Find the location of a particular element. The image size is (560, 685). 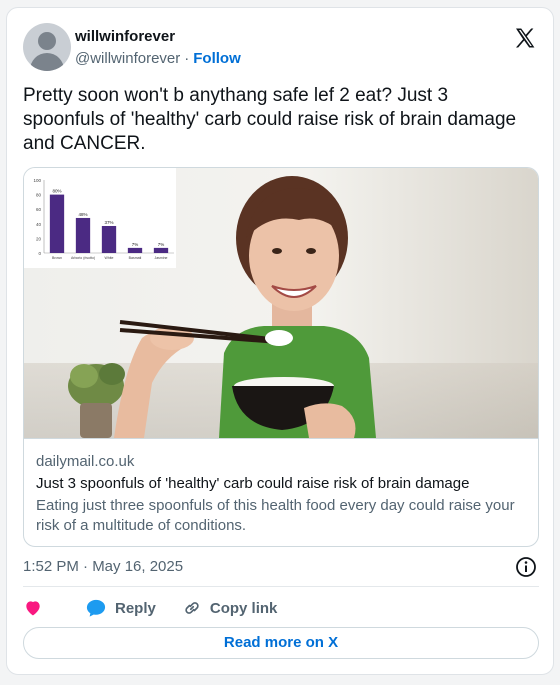

link-icon is located at coordinates (192, 608).